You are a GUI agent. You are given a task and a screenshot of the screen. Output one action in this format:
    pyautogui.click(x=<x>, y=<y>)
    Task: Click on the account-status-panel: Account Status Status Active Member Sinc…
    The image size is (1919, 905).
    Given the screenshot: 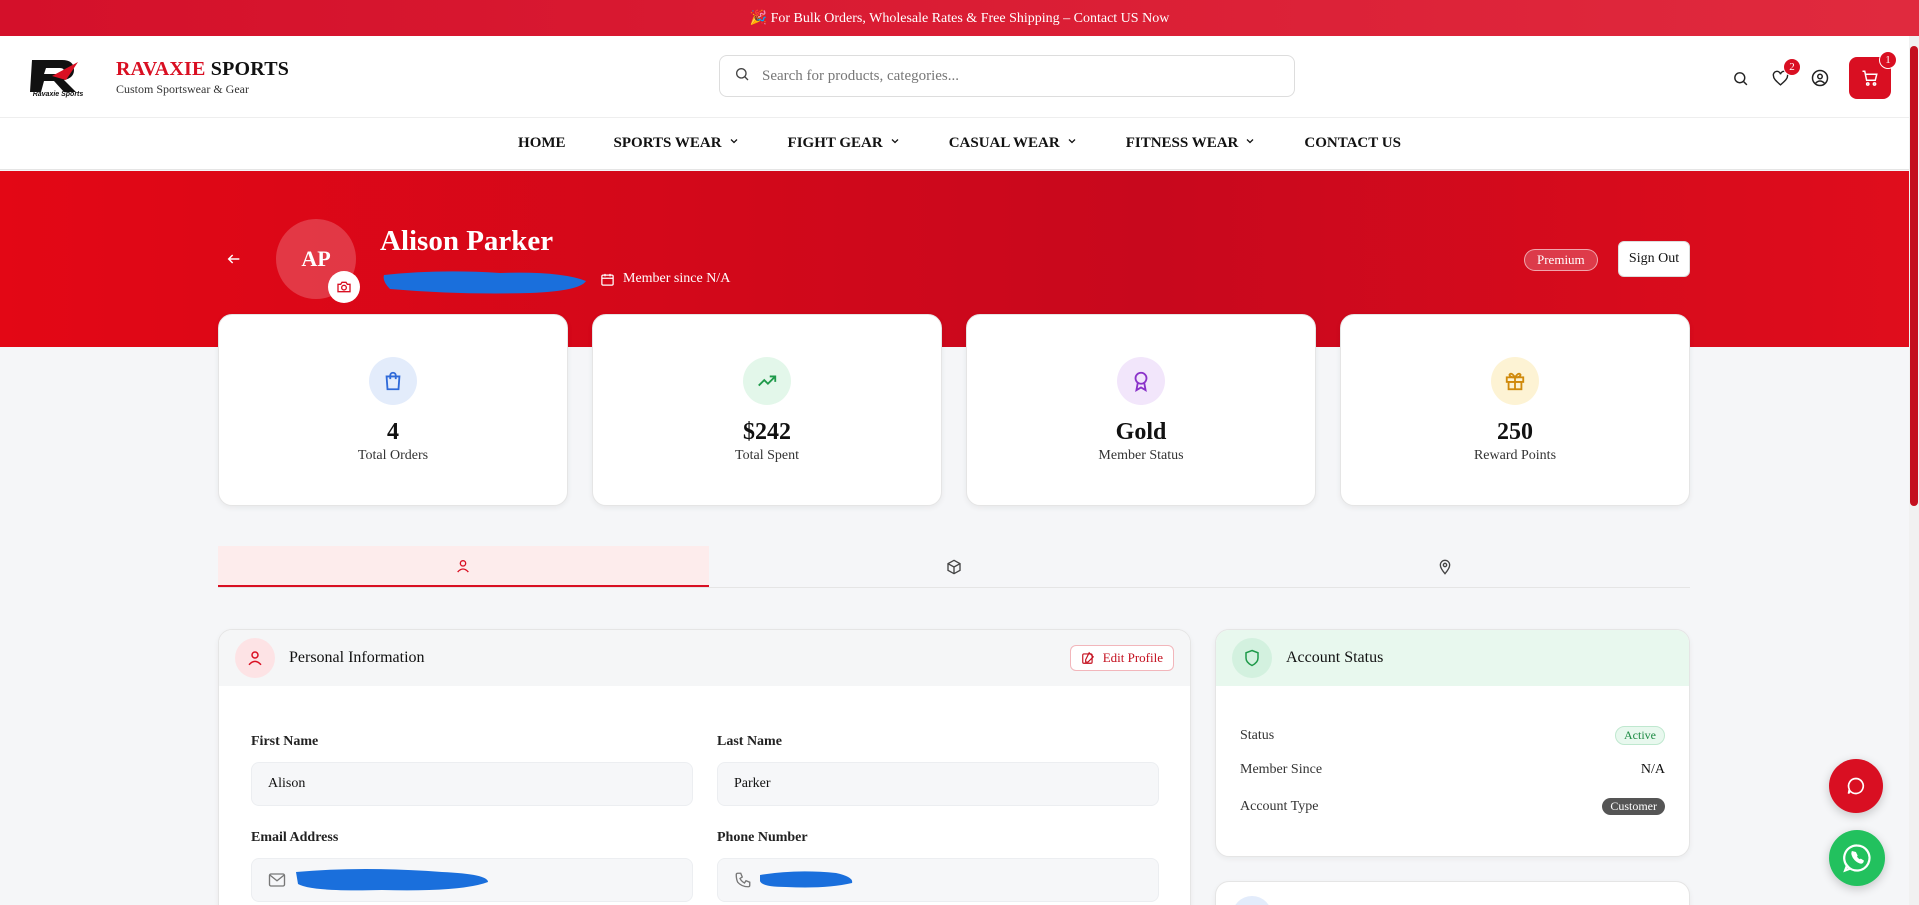 What is the action you would take?
    pyautogui.click(x=1452, y=743)
    